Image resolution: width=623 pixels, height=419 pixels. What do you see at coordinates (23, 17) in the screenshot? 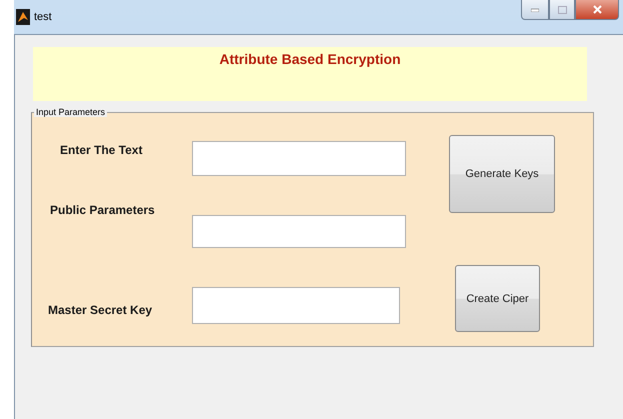
I see `app-icon` at bounding box center [23, 17].